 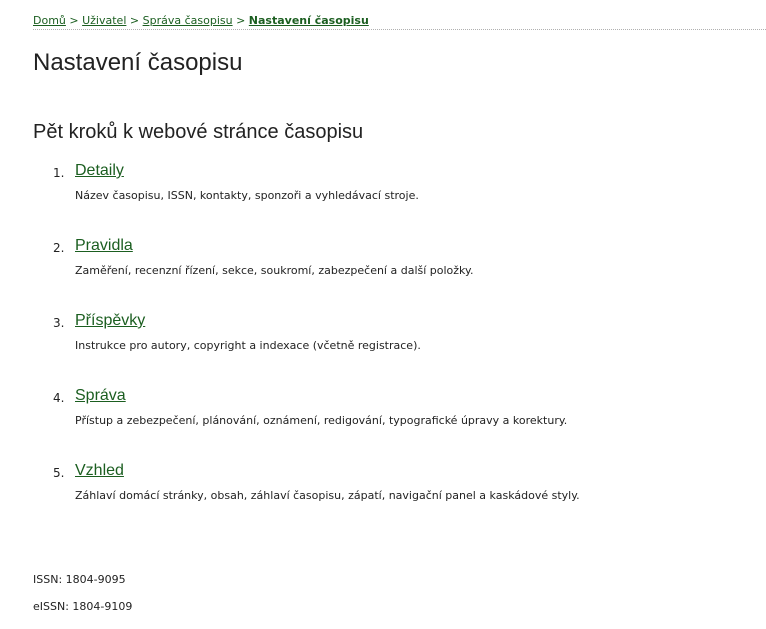 What do you see at coordinates (59, 398) in the screenshot?
I see `step-number: 4.` at bounding box center [59, 398].